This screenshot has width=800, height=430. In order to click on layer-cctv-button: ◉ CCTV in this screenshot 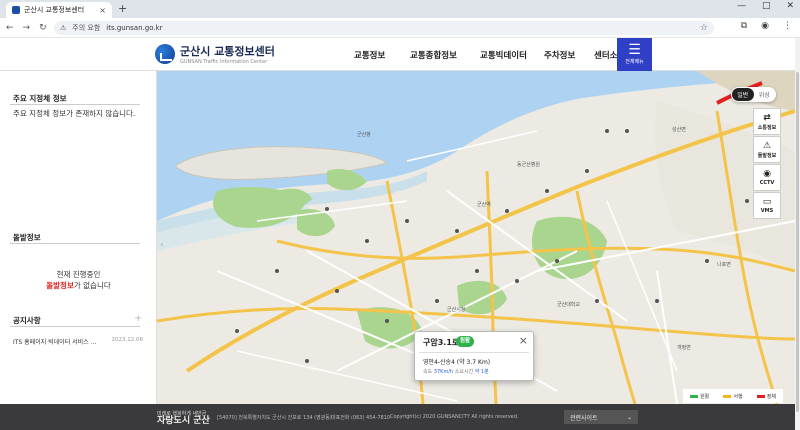, I will do `click(767, 177)`.